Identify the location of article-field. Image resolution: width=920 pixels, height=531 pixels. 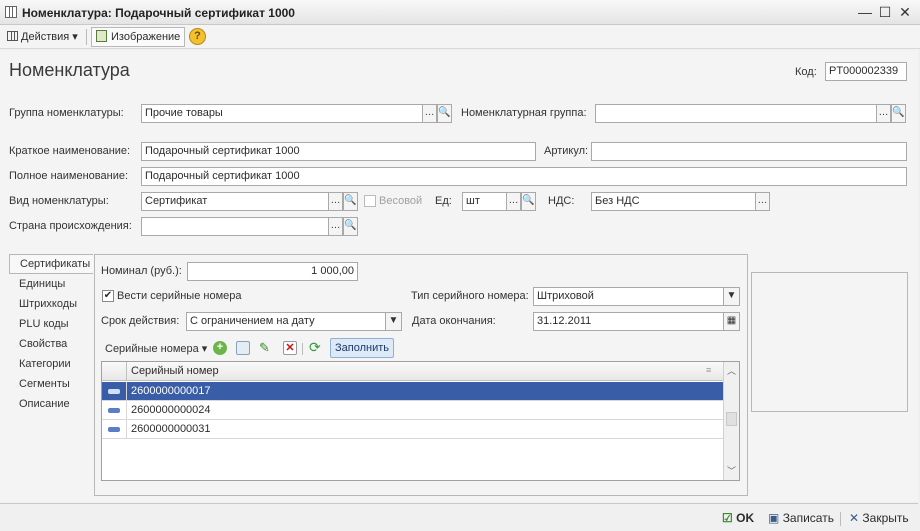
(749, 151).